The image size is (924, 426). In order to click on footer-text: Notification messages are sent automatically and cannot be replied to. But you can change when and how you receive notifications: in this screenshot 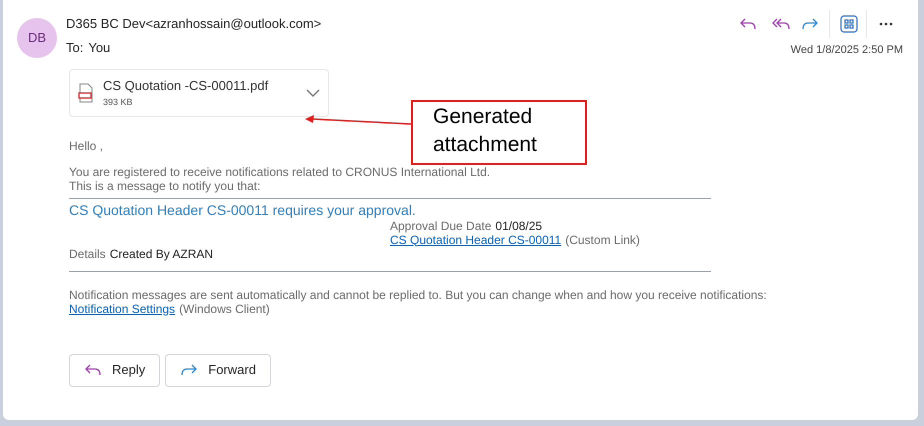, I will do `click(418, 295)`.